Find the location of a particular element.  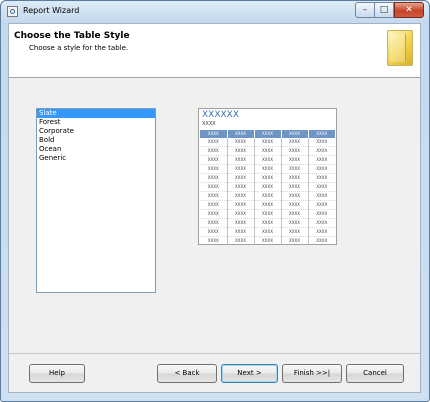

style-option-slate: Slate is located at coordinates (96, 113).